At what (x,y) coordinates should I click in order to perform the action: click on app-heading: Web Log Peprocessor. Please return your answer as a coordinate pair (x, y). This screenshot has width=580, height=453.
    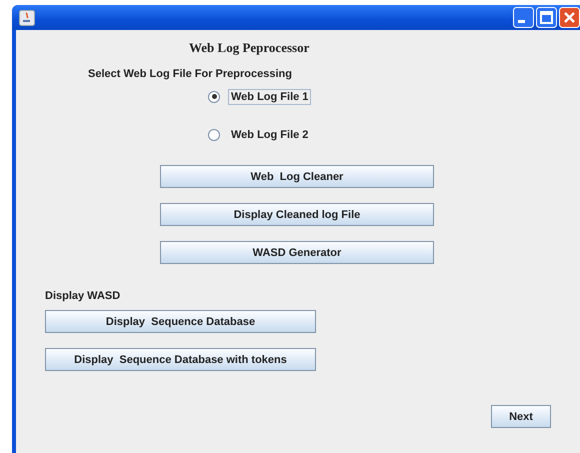
    Looking at the image, I should click on (249, 48).